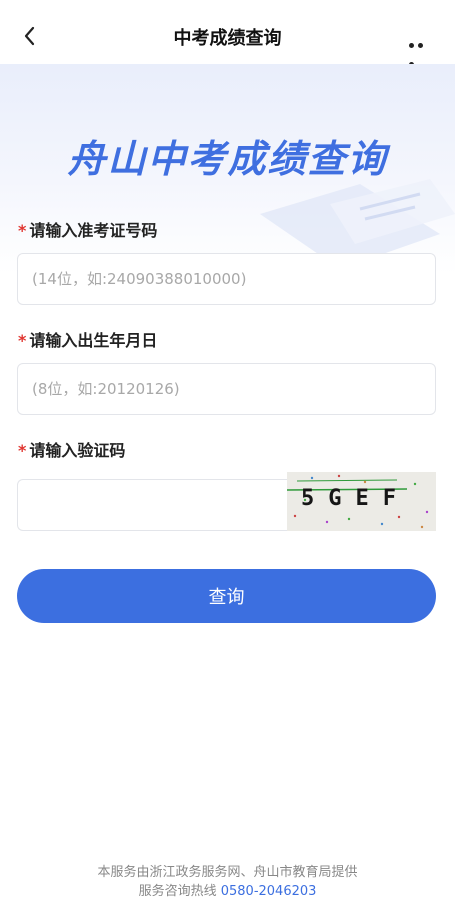 This screenshot has width=455, height=912. Describe the element at coordinates (227, 872) in the screenshot. I see `footer-provider-text: 本服务由浙江政务服务网、舟山市教育局提供` at that location.